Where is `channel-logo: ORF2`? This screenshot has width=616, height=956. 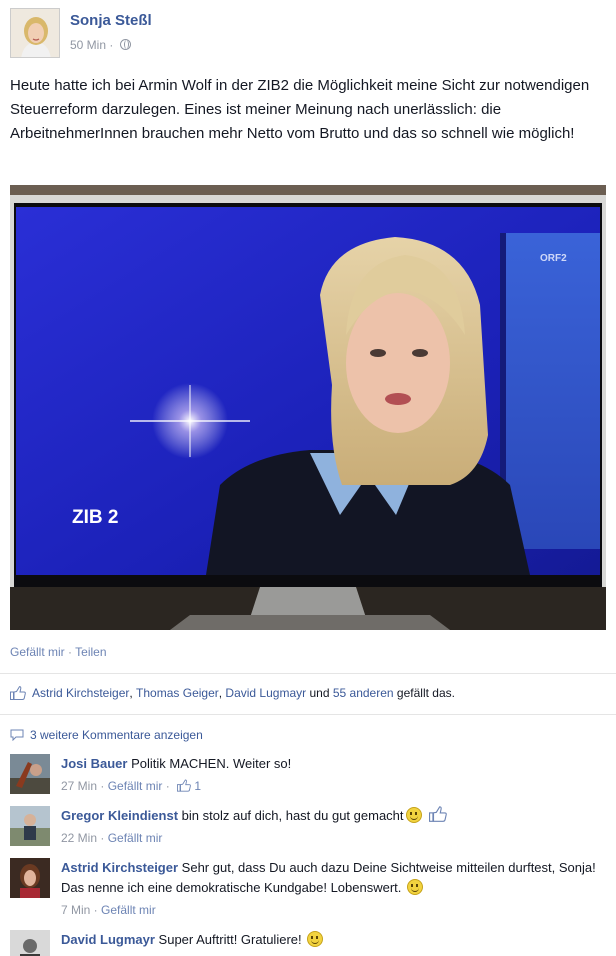 channel-logo: ORF2 is located at coordinates (553, 258).